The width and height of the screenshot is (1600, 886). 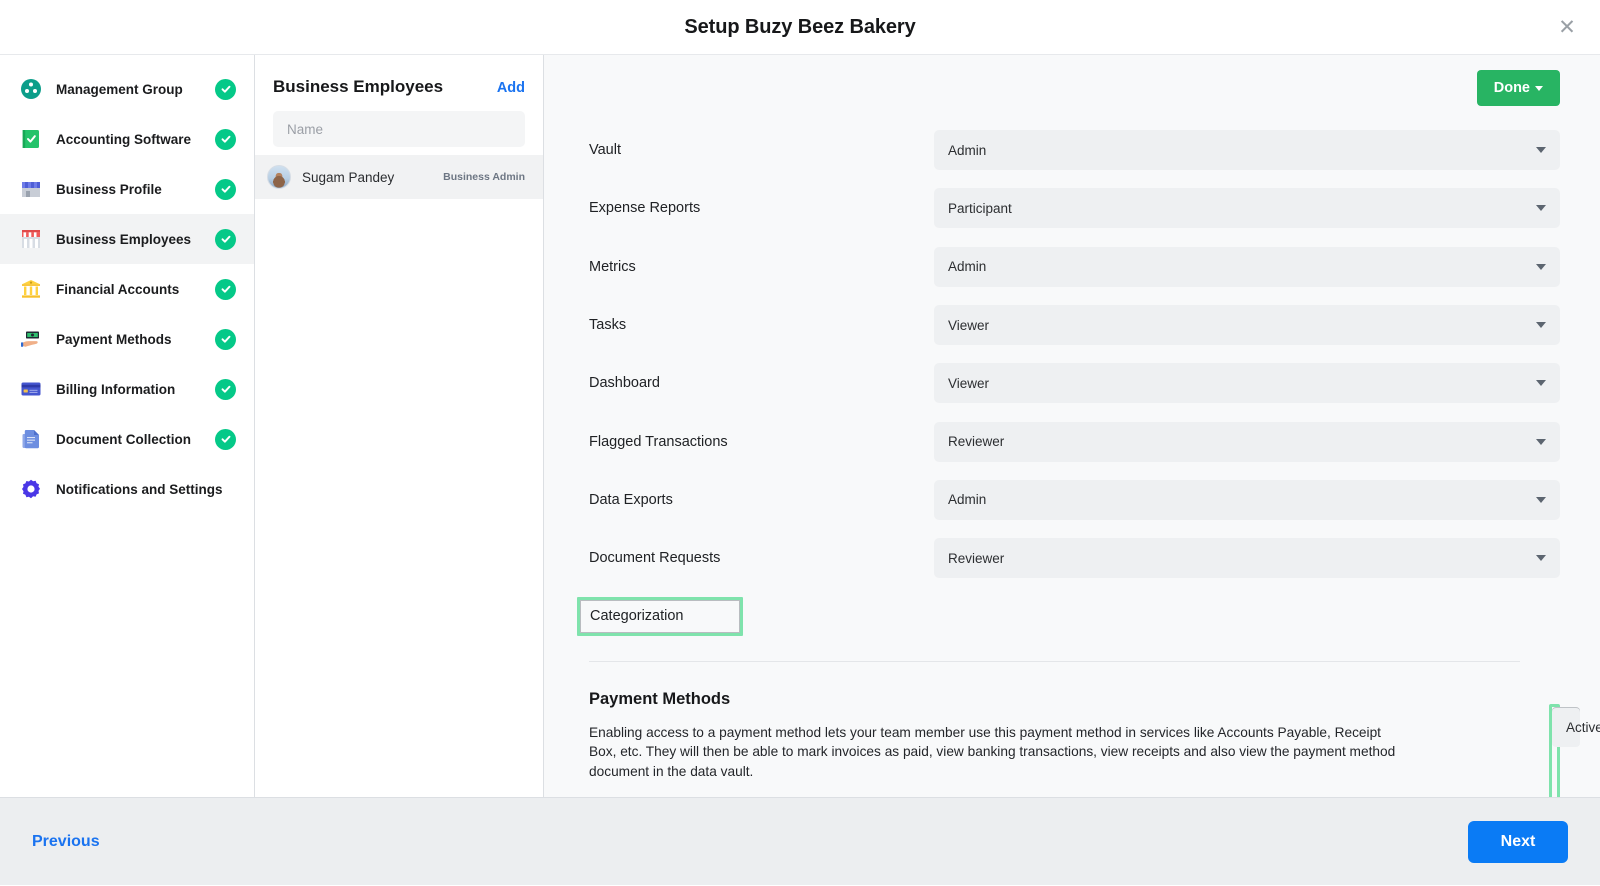 What do you see at coordinates (605, 150) in the screenshot?
I see `permission-label: Vault` at bounding box center [605, 150].